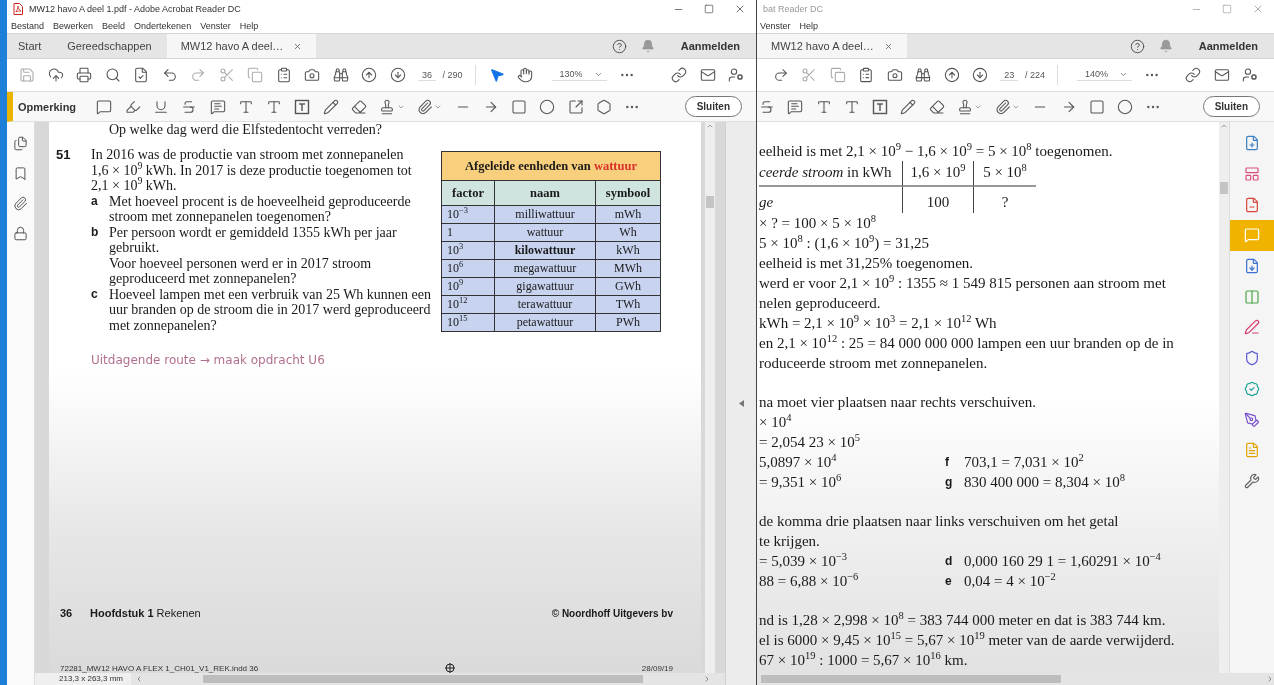  I want to click on collapse-handle-icon, so click(741, 403).